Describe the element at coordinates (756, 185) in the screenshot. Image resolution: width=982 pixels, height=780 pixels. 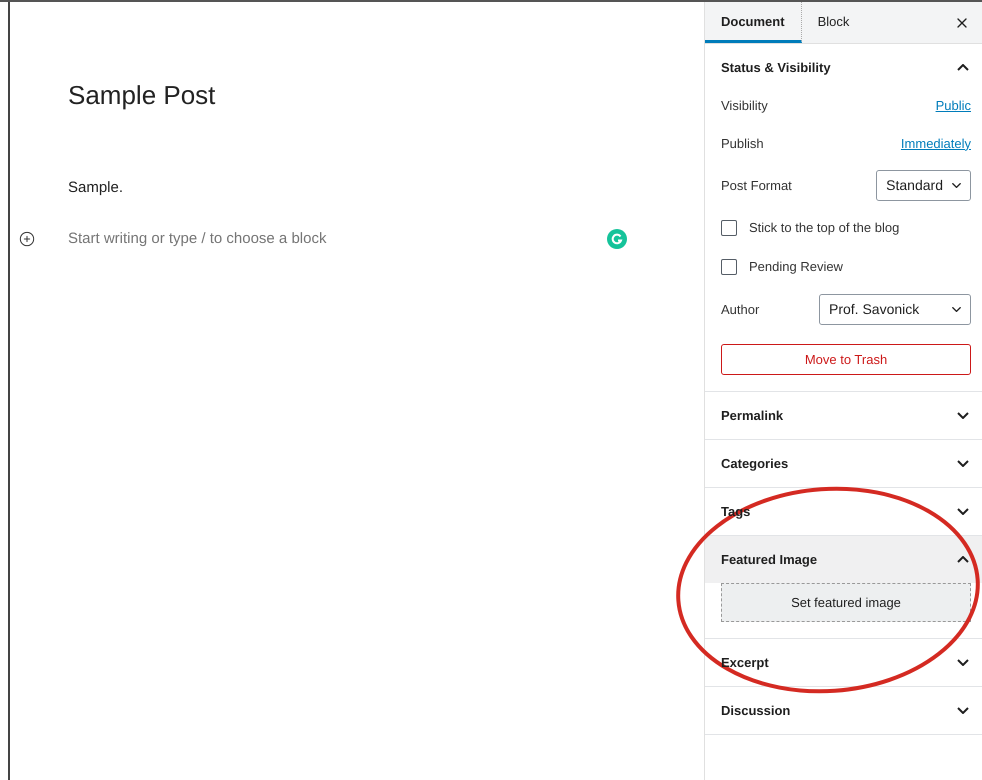
I see `field-label: Post Format` at that location.